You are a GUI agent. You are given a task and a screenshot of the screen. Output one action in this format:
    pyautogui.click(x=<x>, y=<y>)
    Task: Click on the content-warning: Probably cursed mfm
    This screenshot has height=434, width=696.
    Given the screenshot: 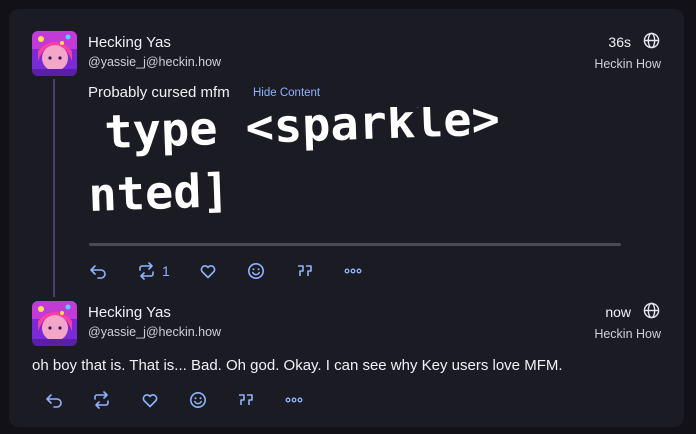 What is the action you would take?
    pyautogui.click(x=159, y=92)
    